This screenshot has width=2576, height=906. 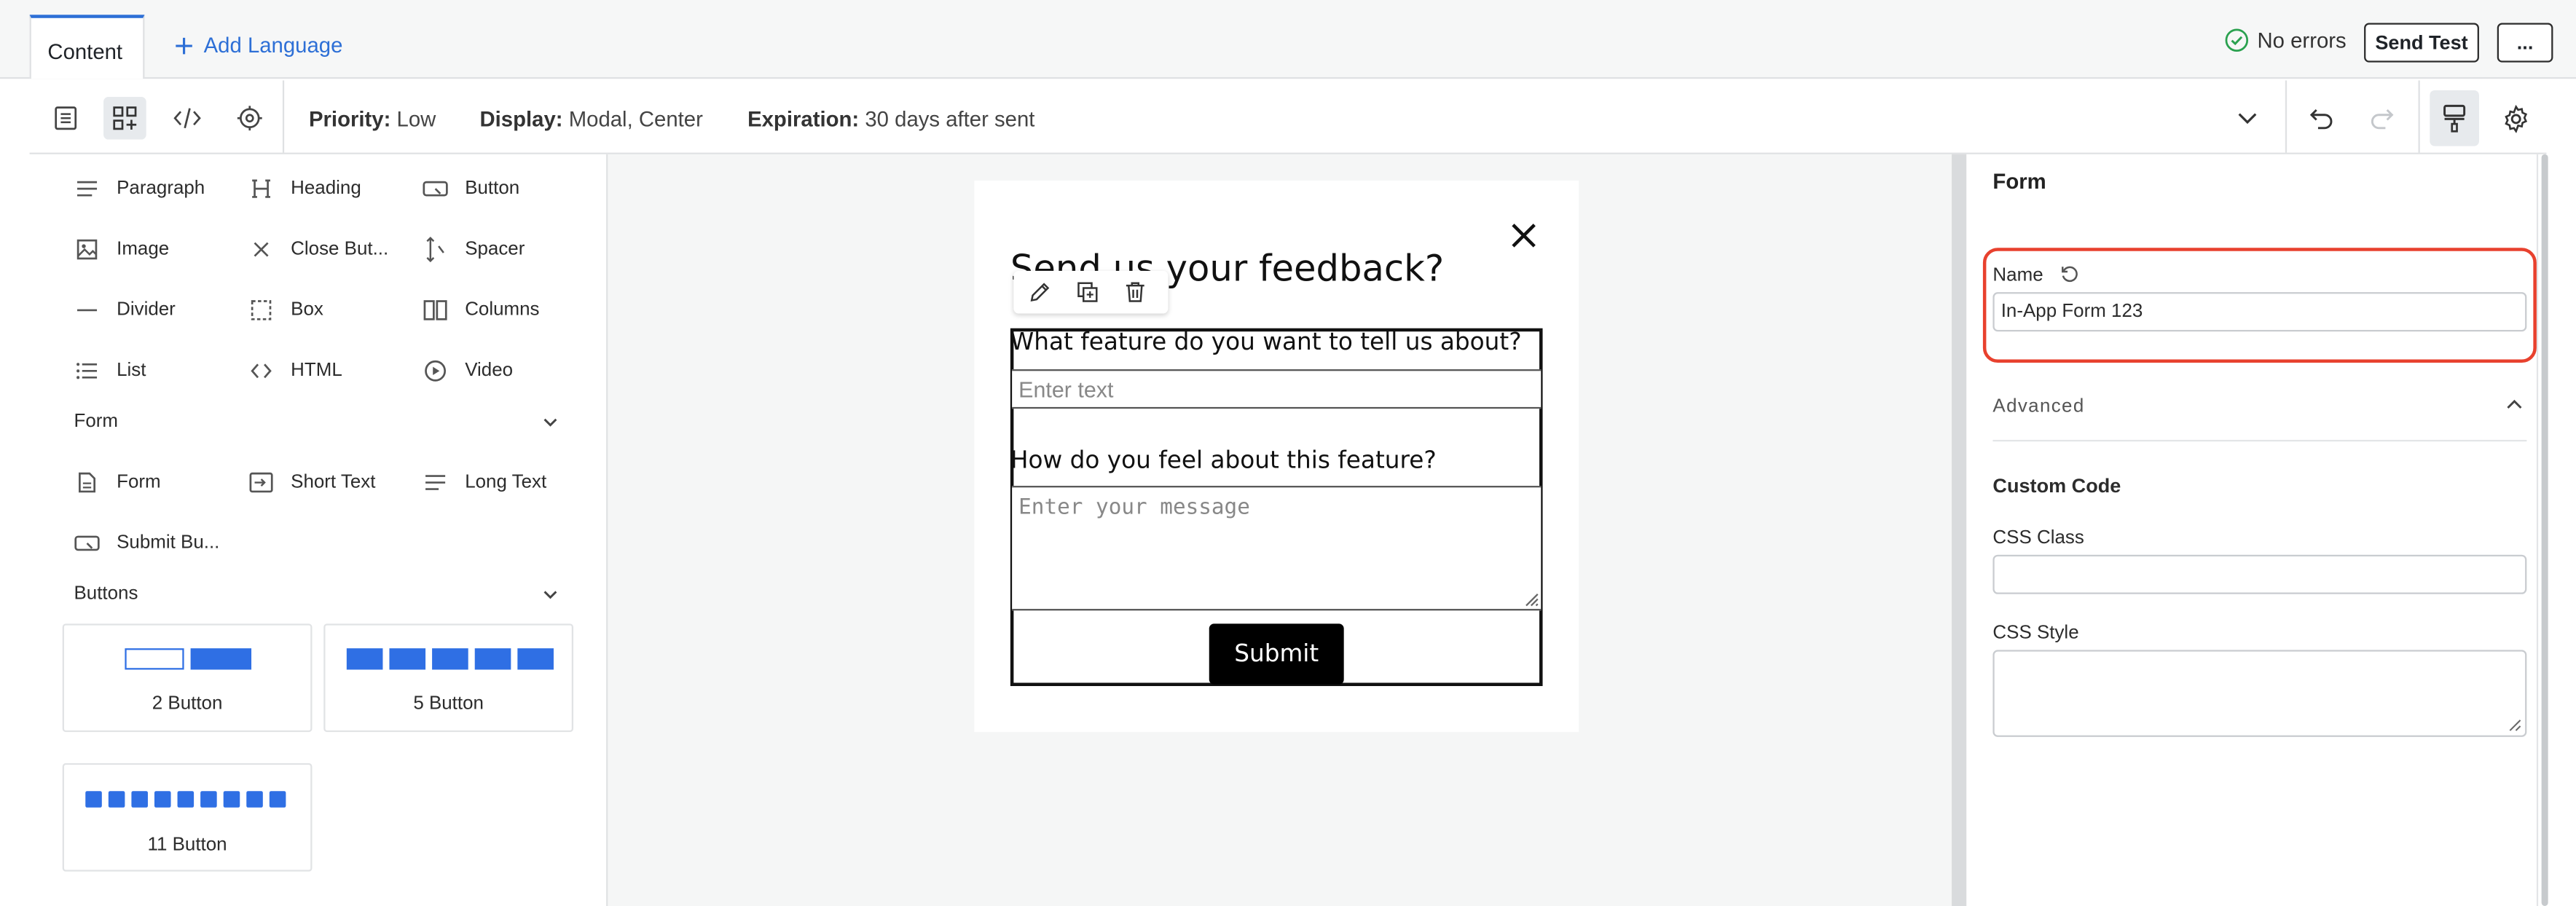 What do you see at coordinates (138, 189) in the screenshot?
I see `block-paragraph: Paragraph` at bounding box center [138, 189].